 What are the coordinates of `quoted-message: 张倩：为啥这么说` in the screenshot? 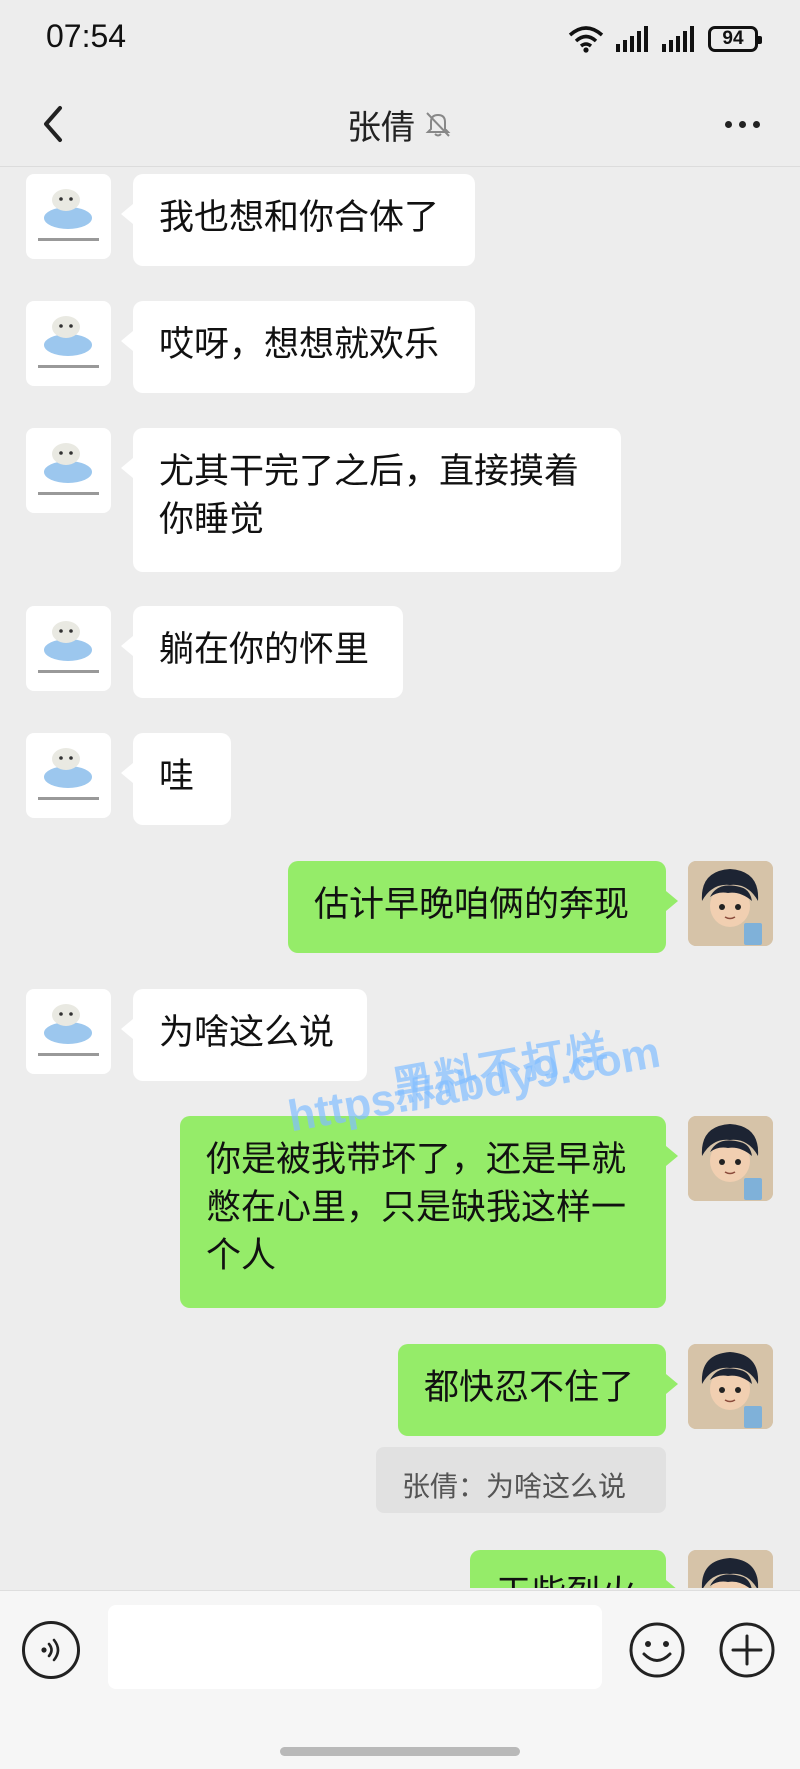 It's located at (521, 1480).